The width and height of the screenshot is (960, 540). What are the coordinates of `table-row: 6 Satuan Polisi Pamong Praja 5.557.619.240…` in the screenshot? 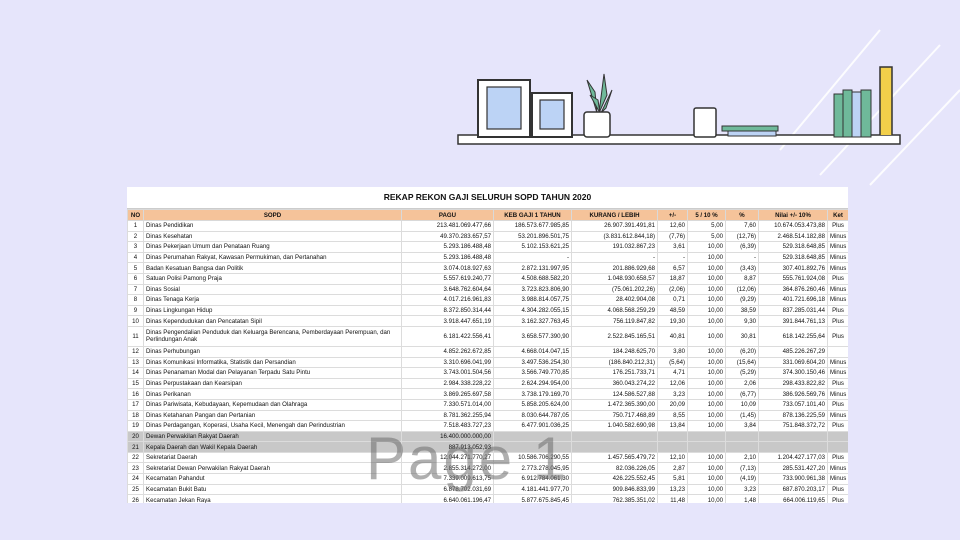 It's located at (487, 278).